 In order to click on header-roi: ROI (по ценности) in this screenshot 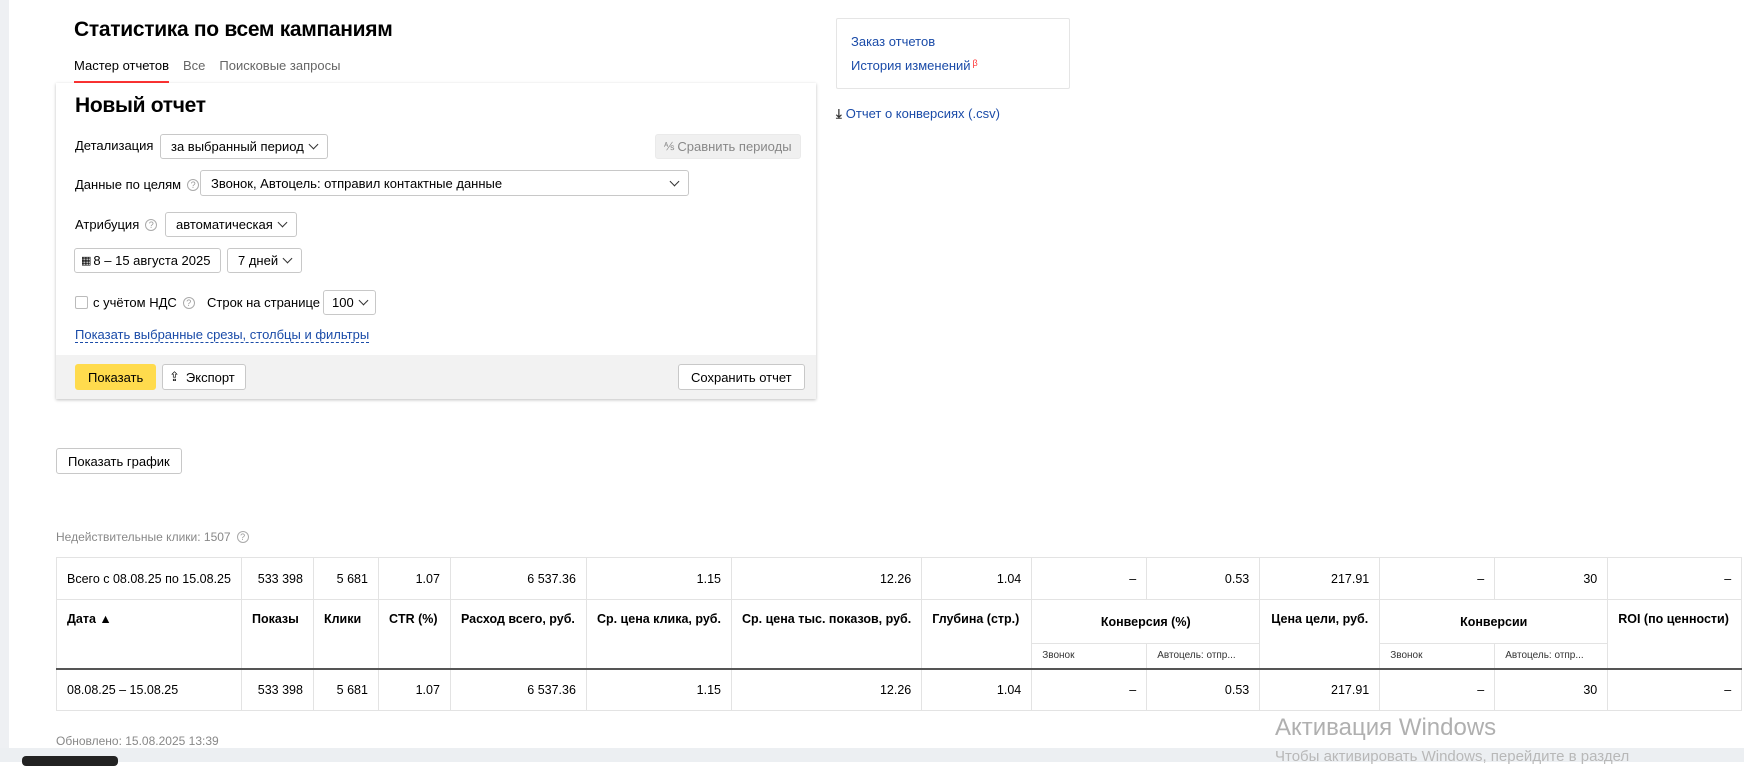, I will do `click(1675, 634)`.